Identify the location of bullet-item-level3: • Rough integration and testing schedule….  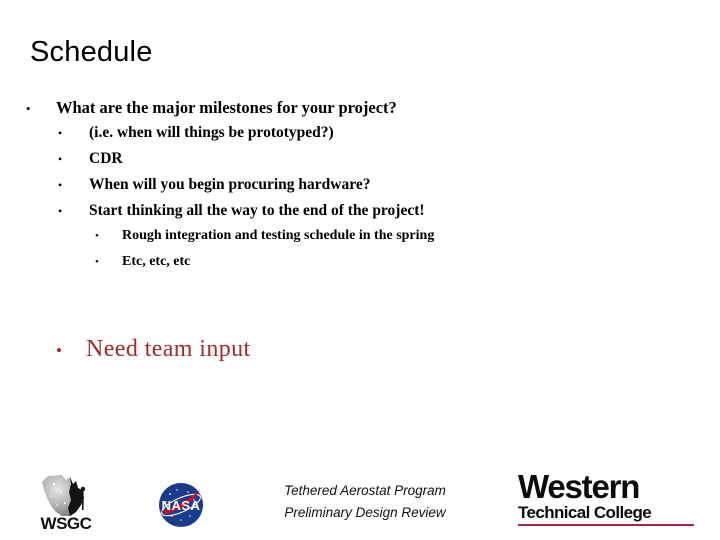
(350, 241).